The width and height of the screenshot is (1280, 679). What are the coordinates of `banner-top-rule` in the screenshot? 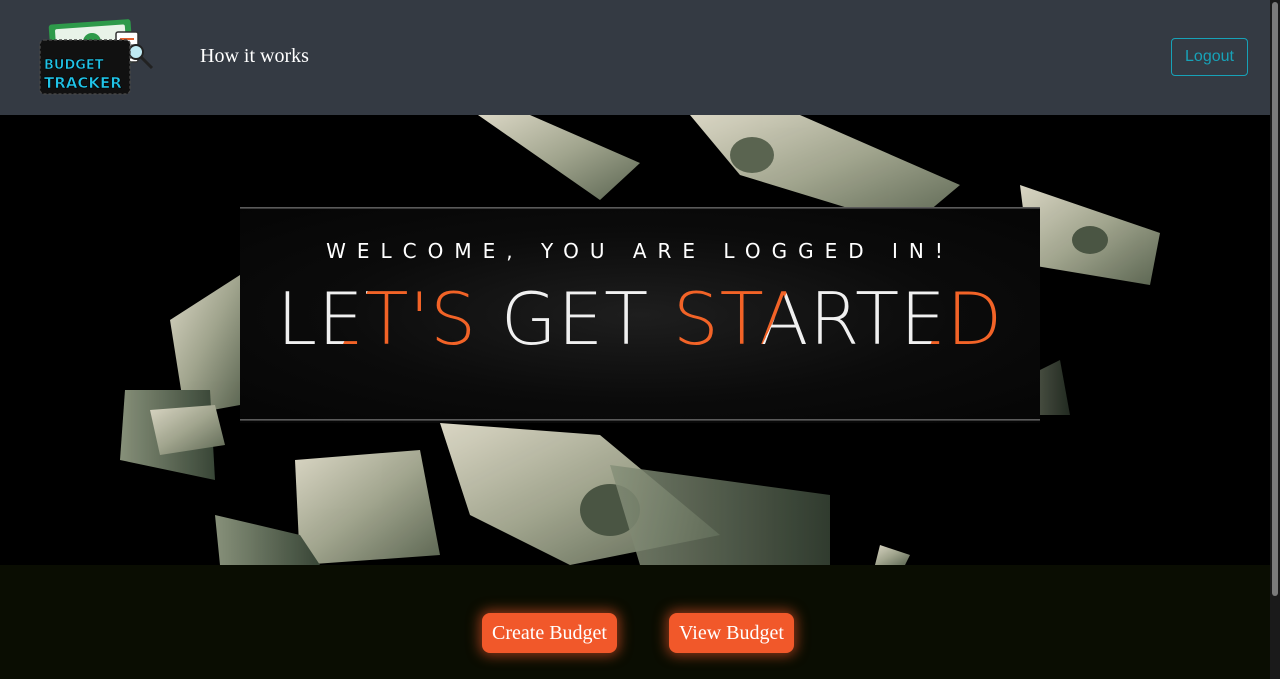 It's located at (640, 208).